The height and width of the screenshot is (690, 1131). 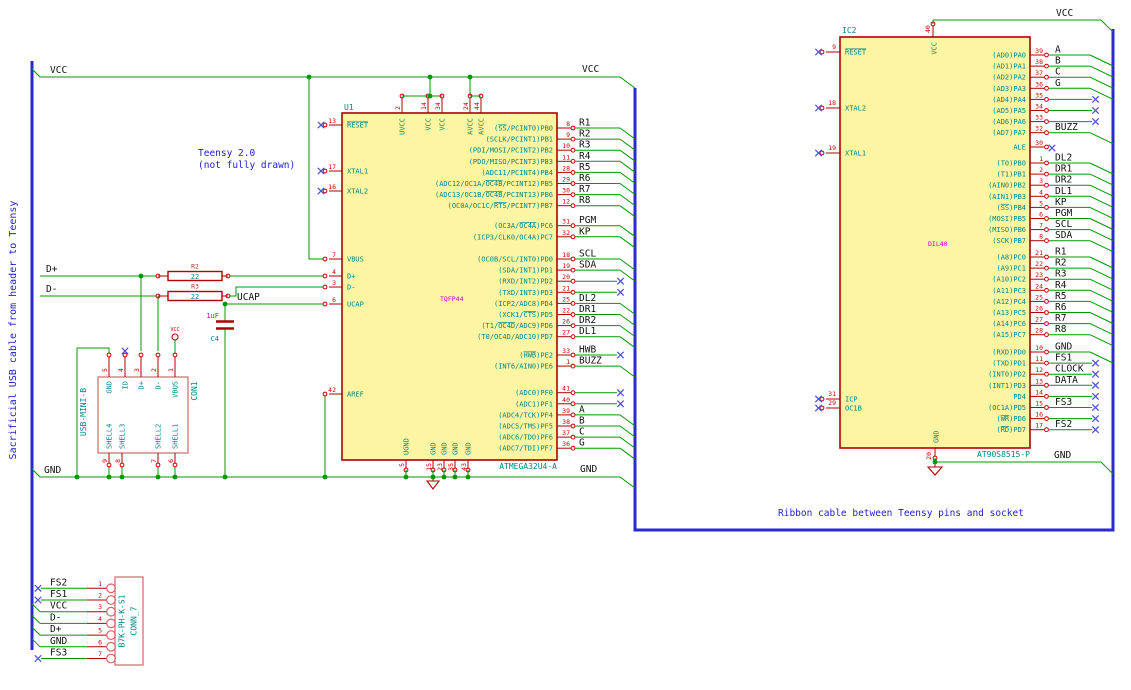 I want to click on net-label: CLOCK, so click(x=1069, y=369).